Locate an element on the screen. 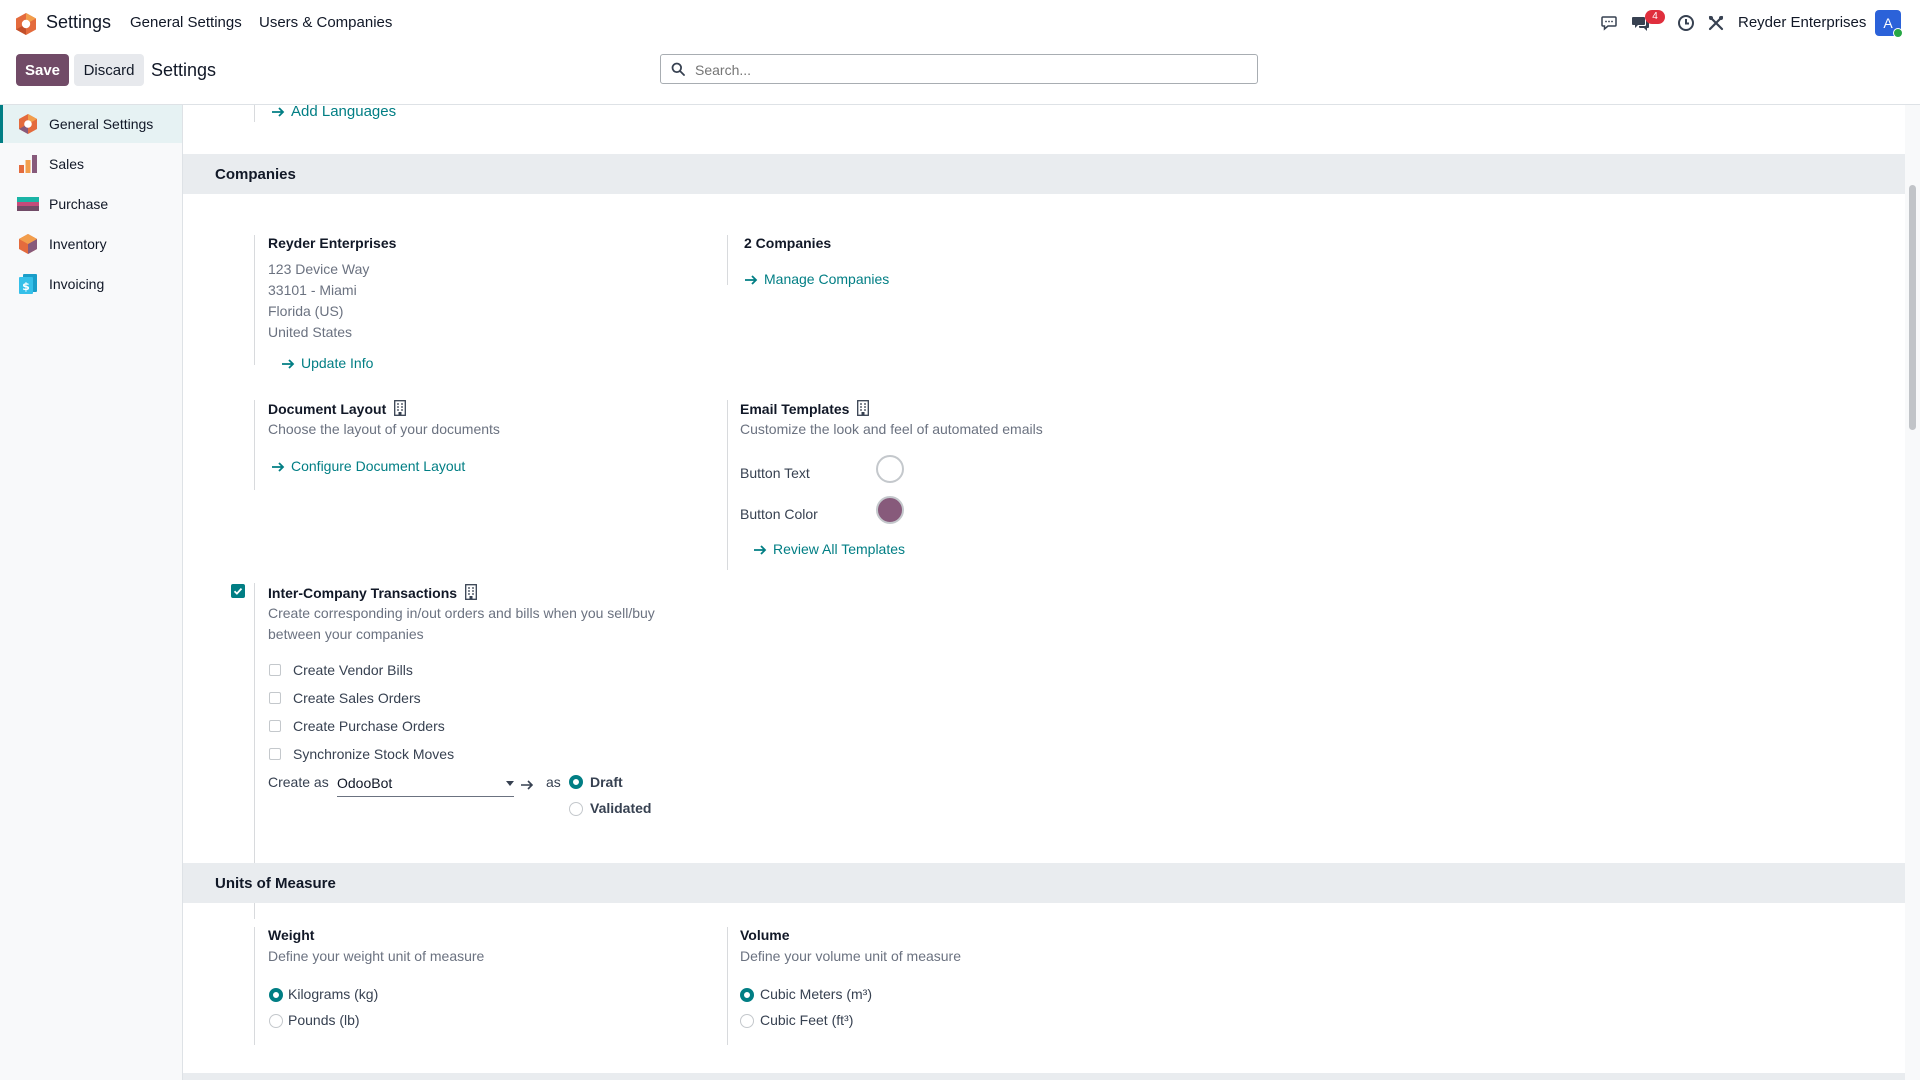 Image resolution: width=1920 pixels, height=1080 pixels. create-purchase-orders-label: Create Purchase Orders is located at coordinates (369, 726).